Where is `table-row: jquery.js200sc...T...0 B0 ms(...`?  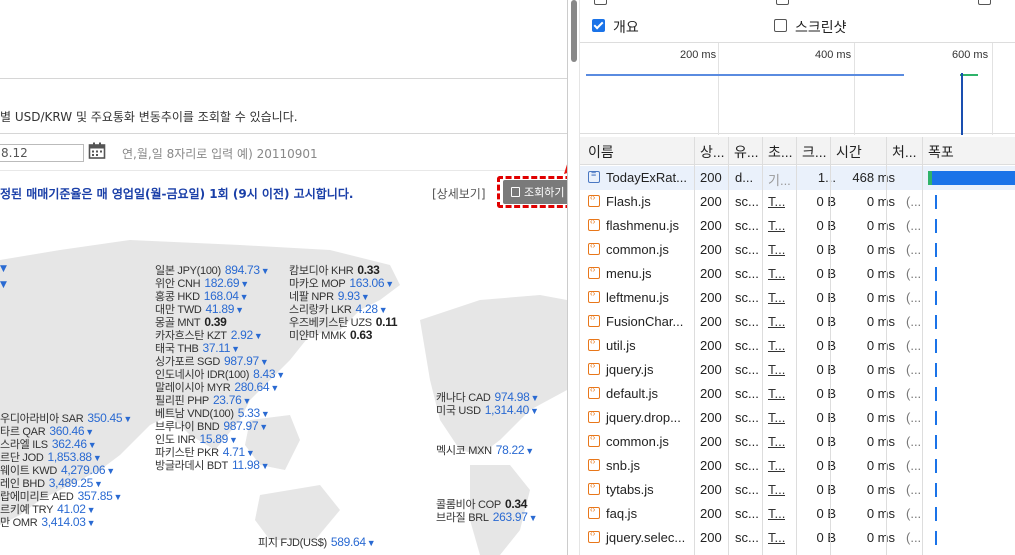
table-row: jquery.js200sc...T...0 B0 ms(... is located at coordinates (797, 370).